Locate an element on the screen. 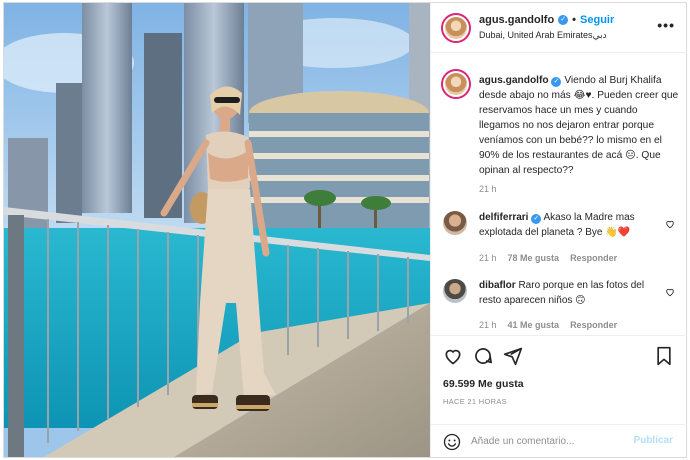  emoji-icon is located at coordinates (452, 442).